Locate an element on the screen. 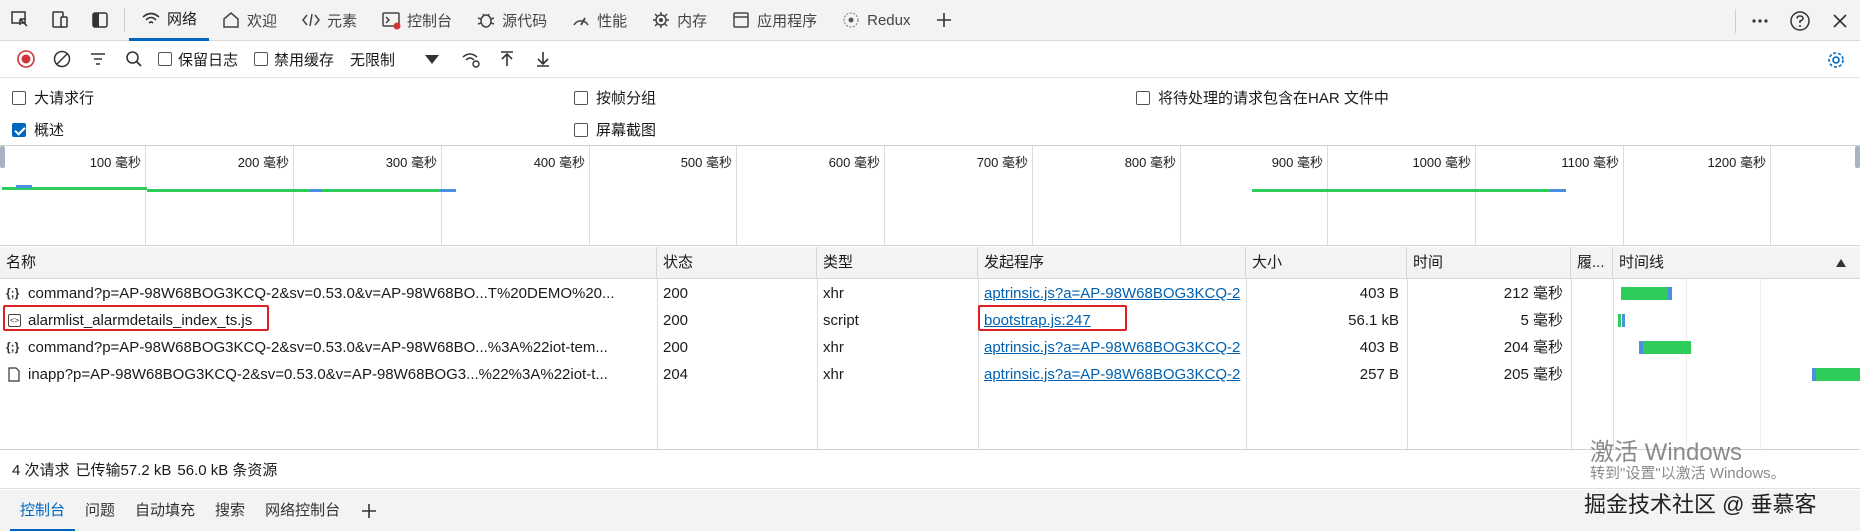  redux-icon is located at coordinates (851, 20).